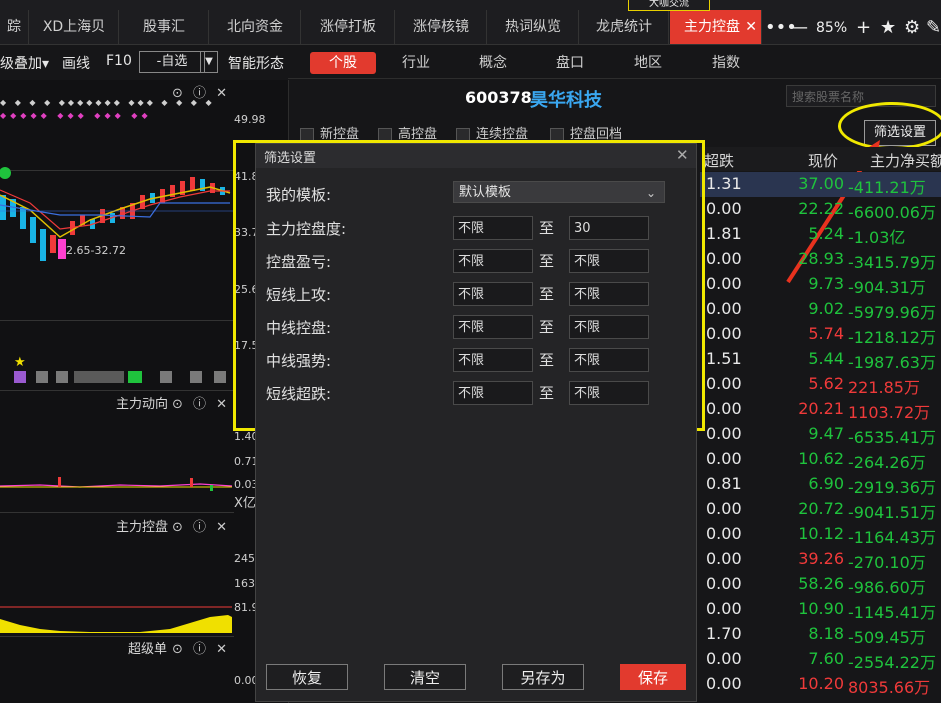  I want to click on cell-price: 10.12, so click(821, 533).